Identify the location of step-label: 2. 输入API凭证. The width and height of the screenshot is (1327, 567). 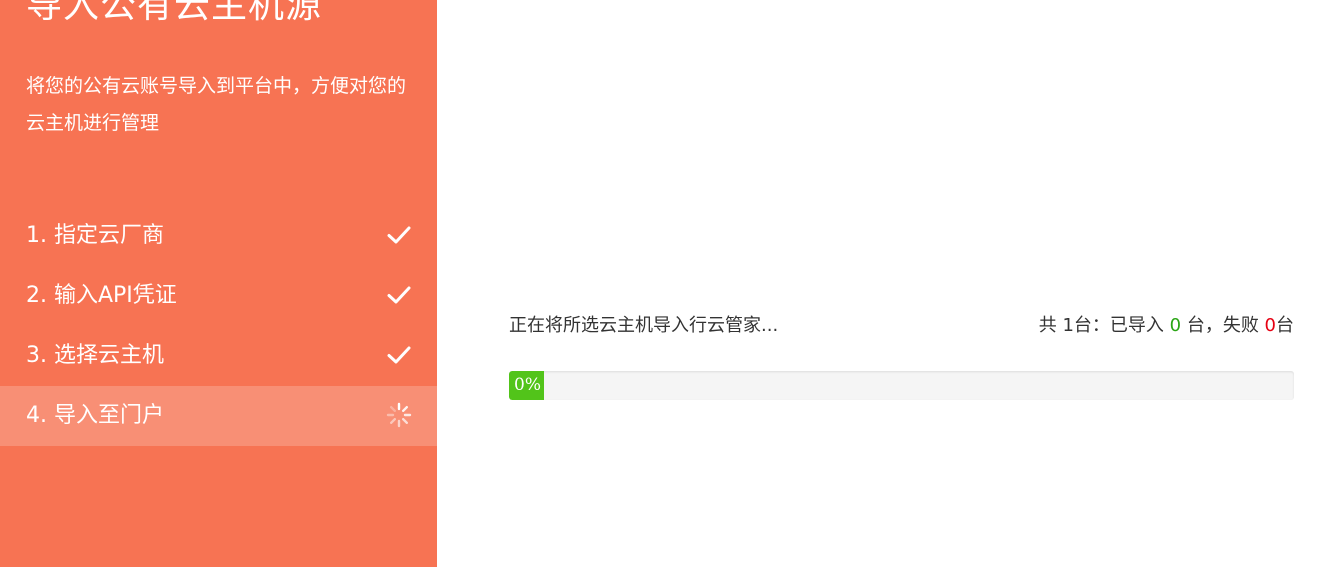
(101, 295).